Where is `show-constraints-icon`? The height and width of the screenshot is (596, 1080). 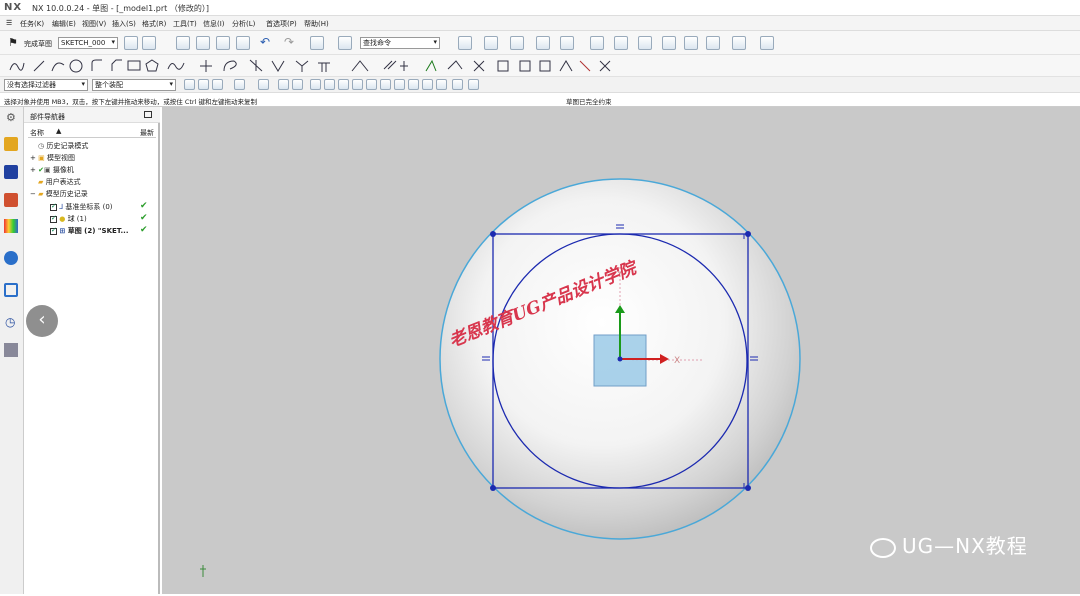
show-constraints-icon is located at coordinates (455, 65).